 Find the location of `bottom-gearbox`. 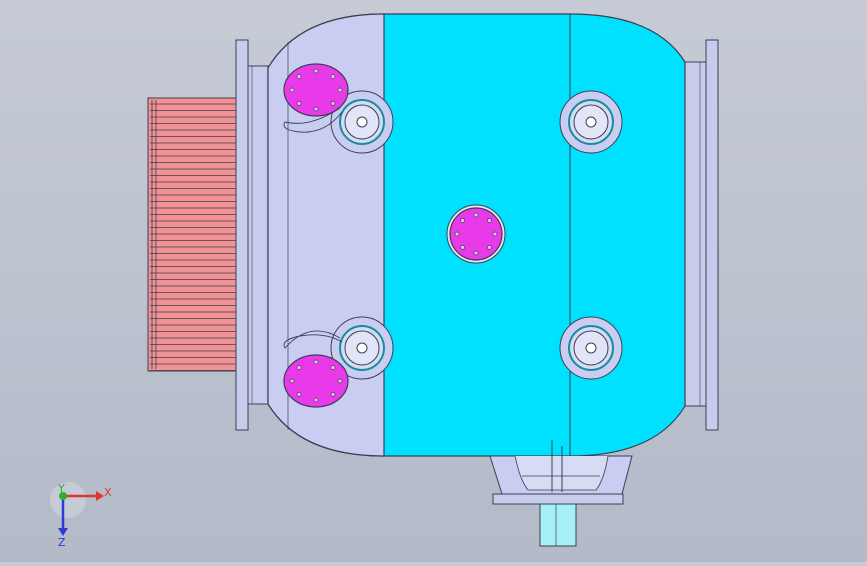

bottom-gearbox is located at coordinates (561, 493).